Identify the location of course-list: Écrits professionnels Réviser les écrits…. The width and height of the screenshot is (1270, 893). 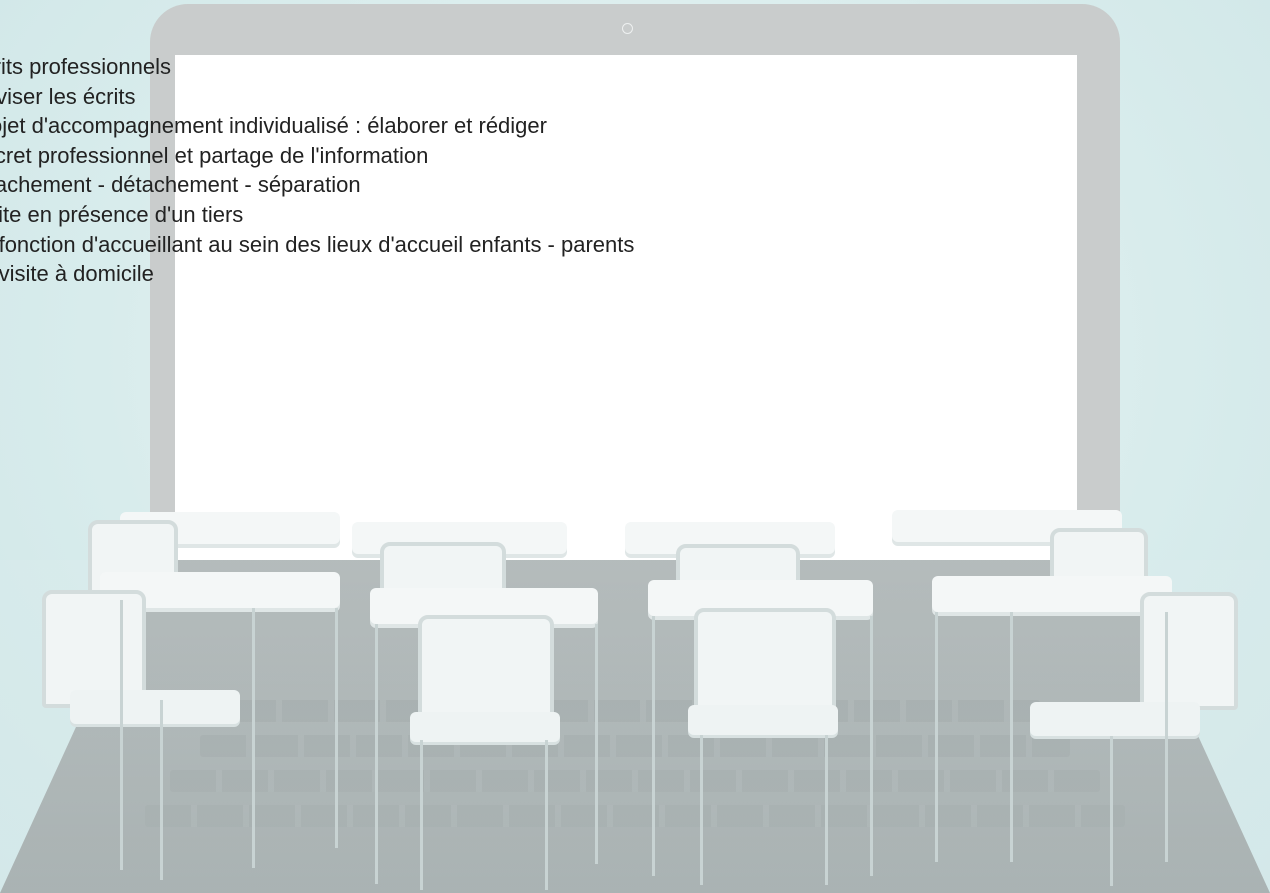
(317, 170).